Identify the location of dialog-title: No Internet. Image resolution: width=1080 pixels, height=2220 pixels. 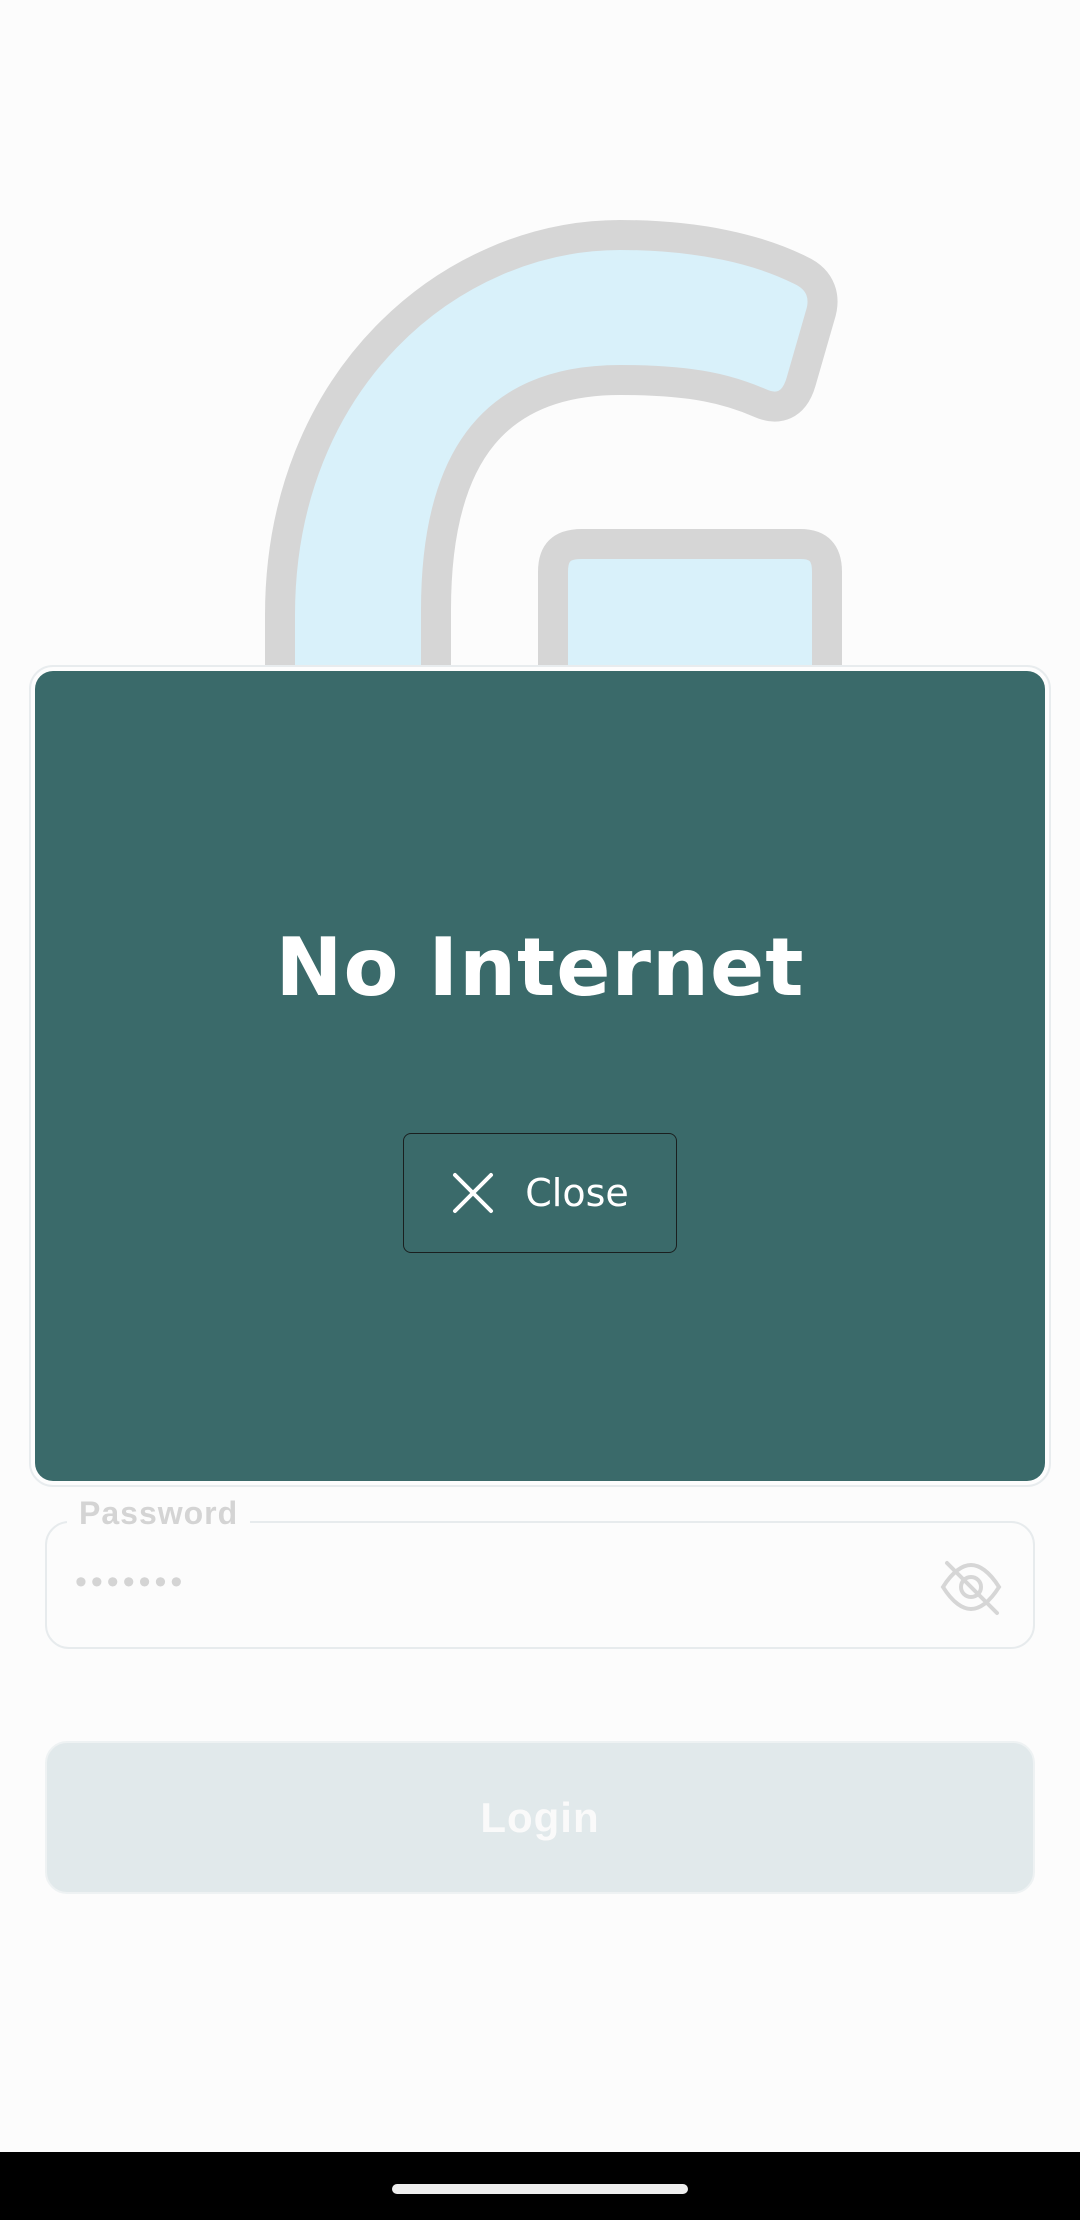
(540, 967).